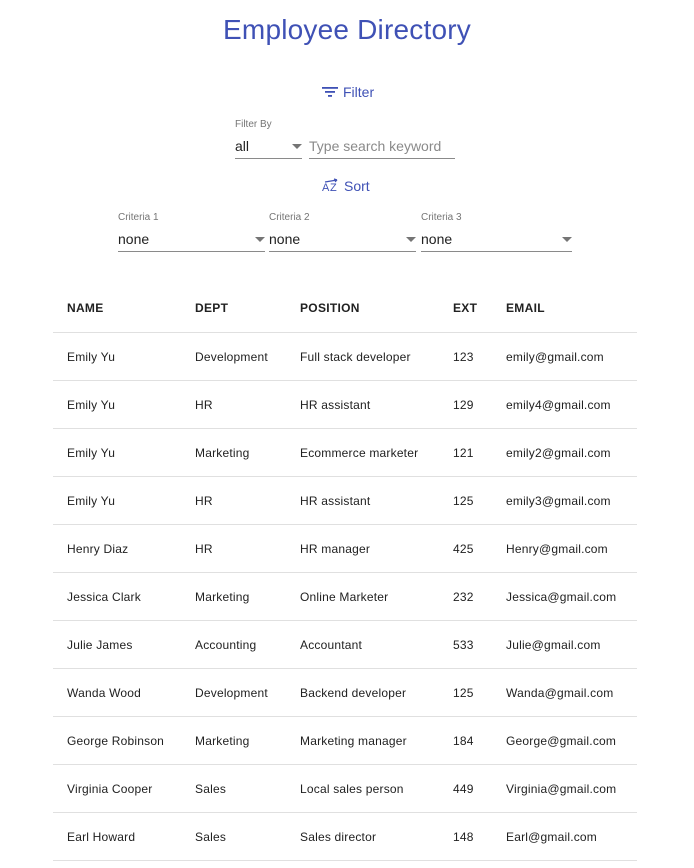 The image size is (694, 868). I want to click on cell-name: Julie James, so click(117, 644).